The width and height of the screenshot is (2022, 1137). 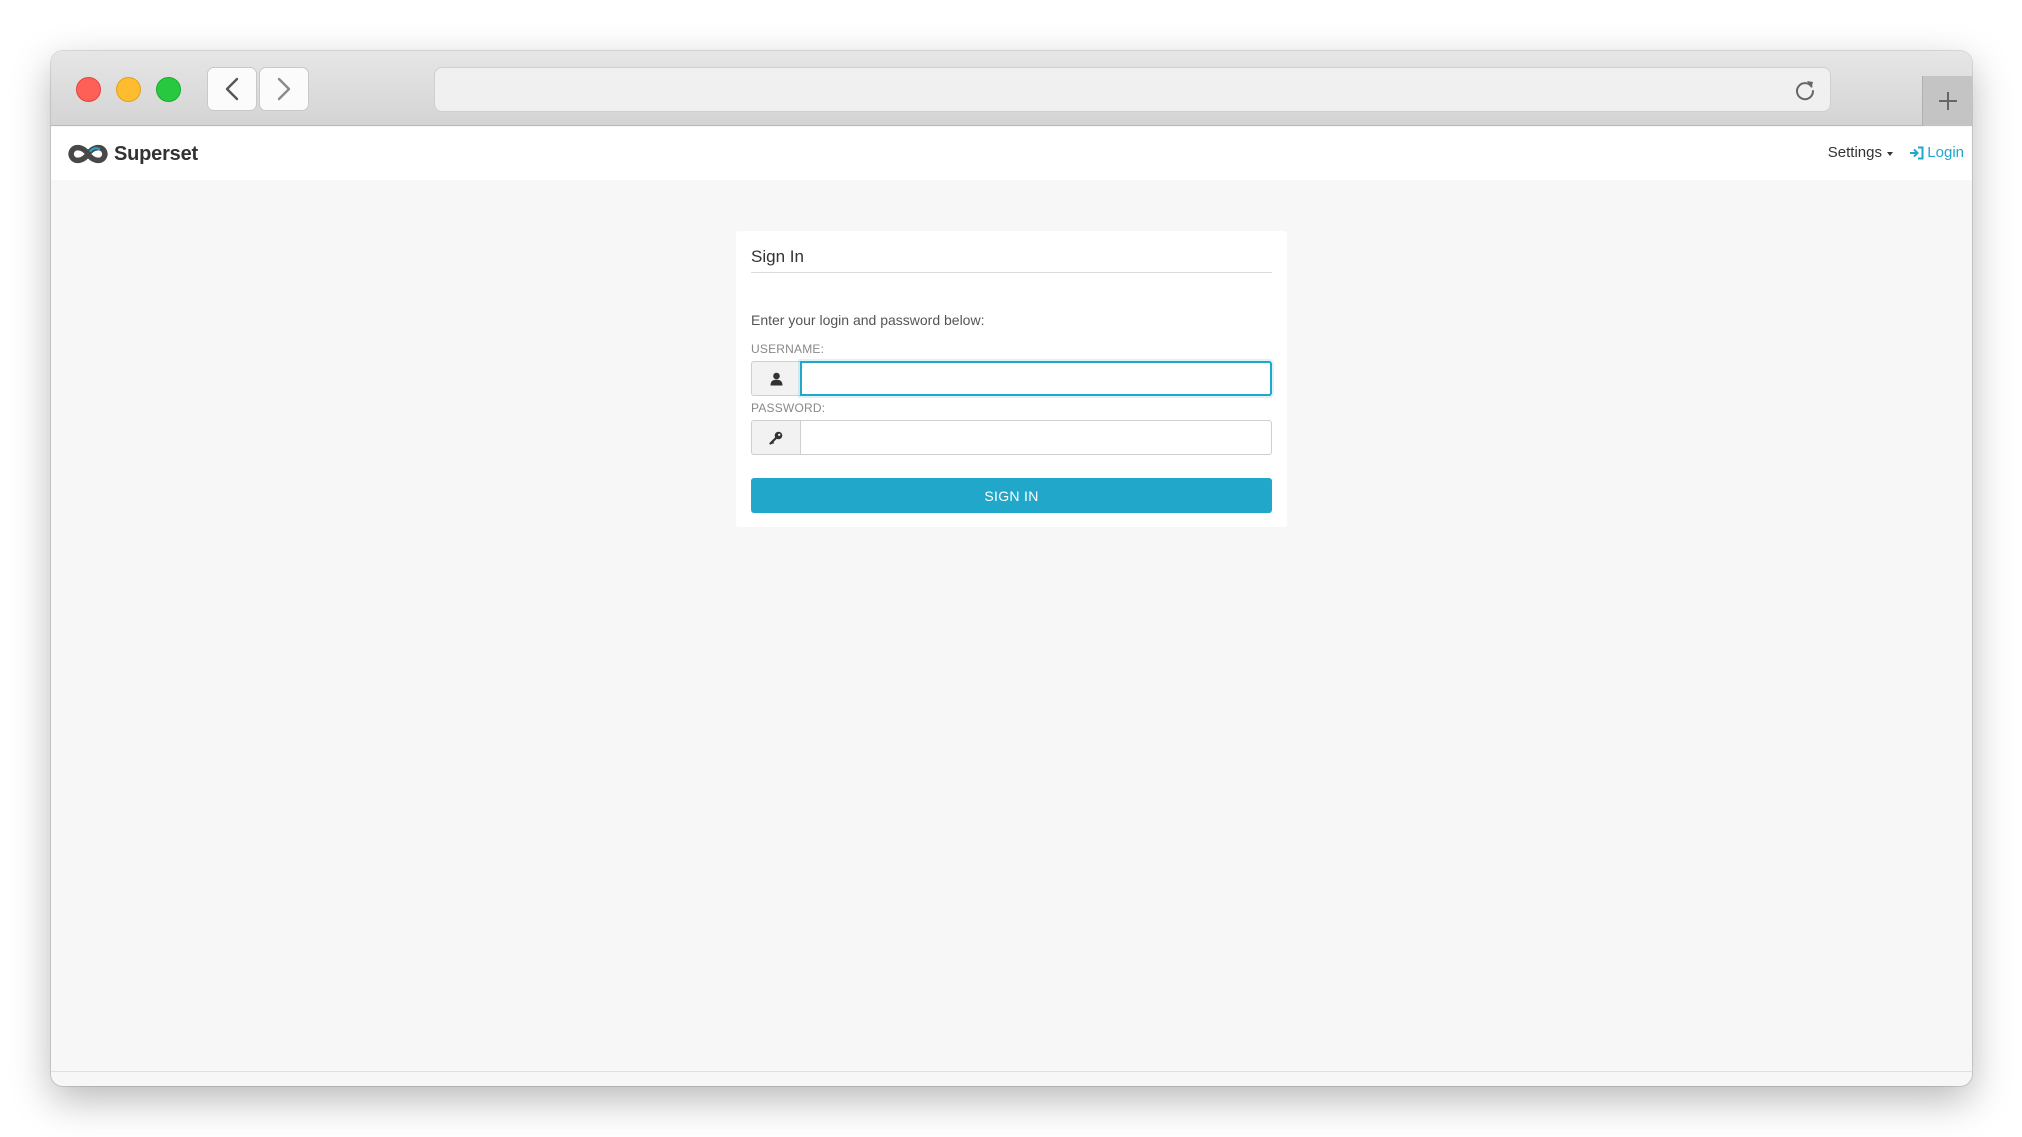 I want to click on settings-label: Settings, so click(x=1854, y=152).